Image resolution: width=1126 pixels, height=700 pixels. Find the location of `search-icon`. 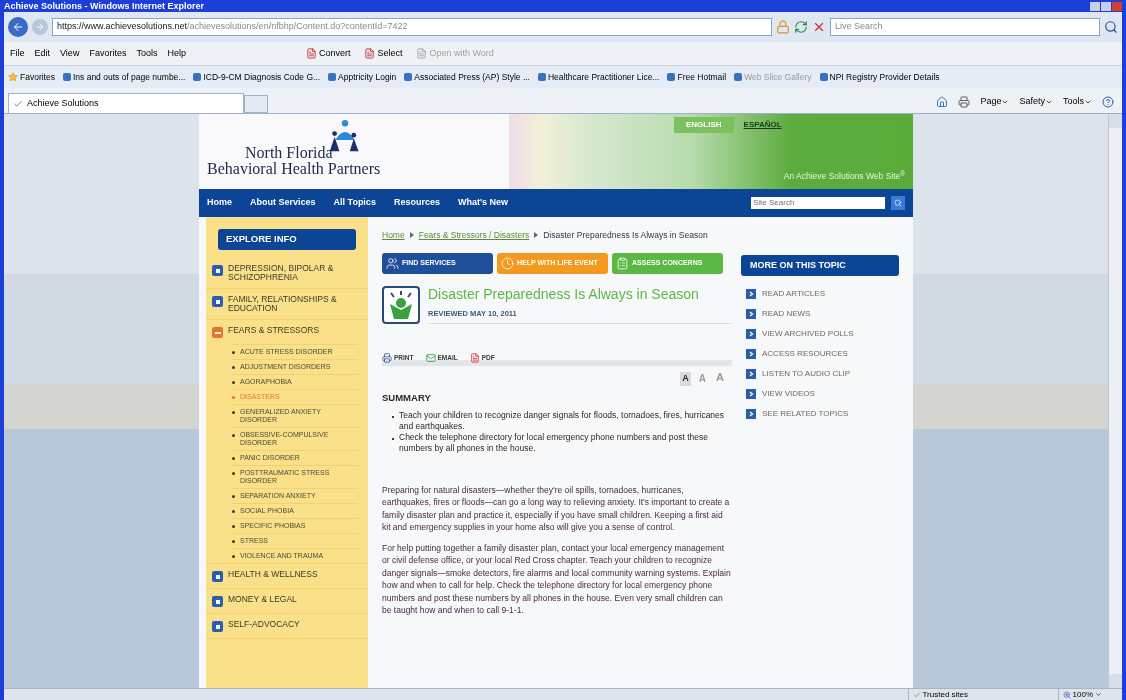

search-icon is located at coordinates (1111, 27).